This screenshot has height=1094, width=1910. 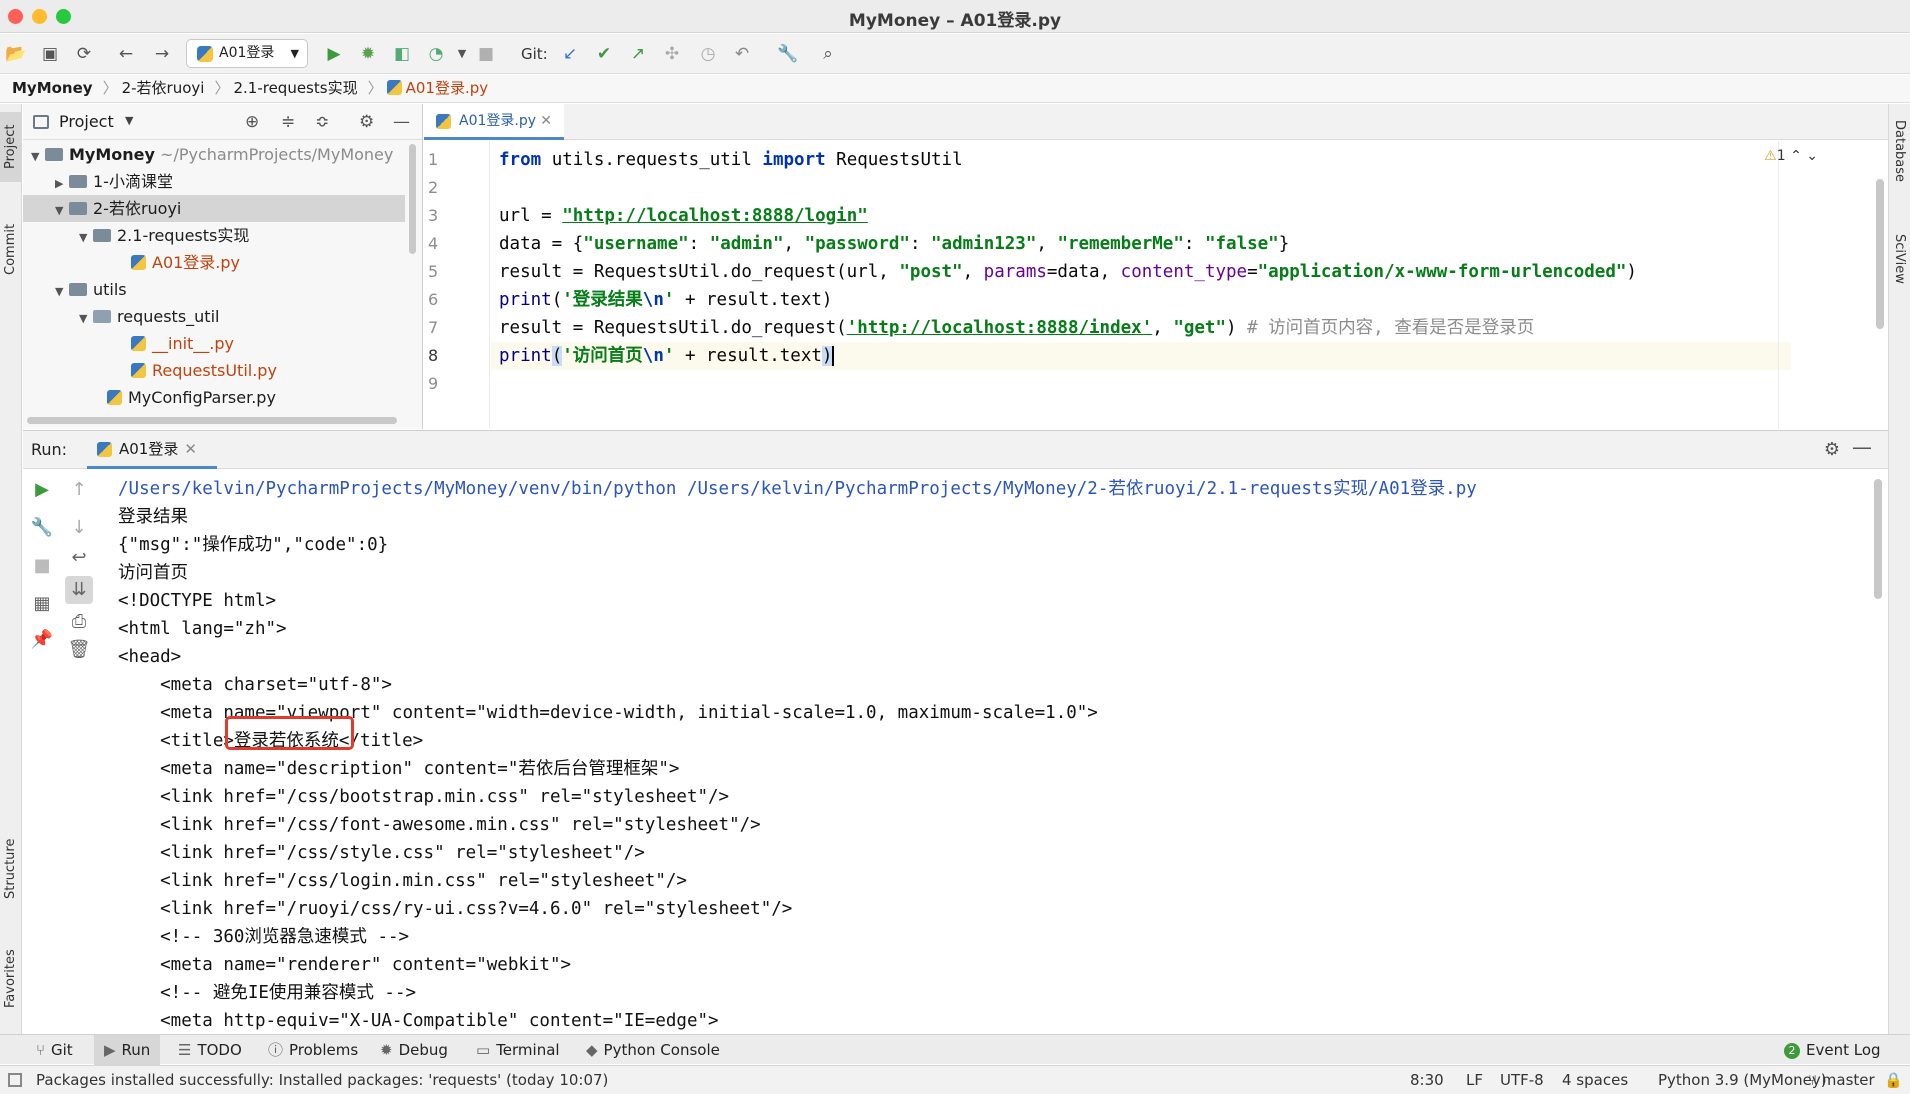 I want to click on caret-position: 8:30, so click(x=1427, y=1080).